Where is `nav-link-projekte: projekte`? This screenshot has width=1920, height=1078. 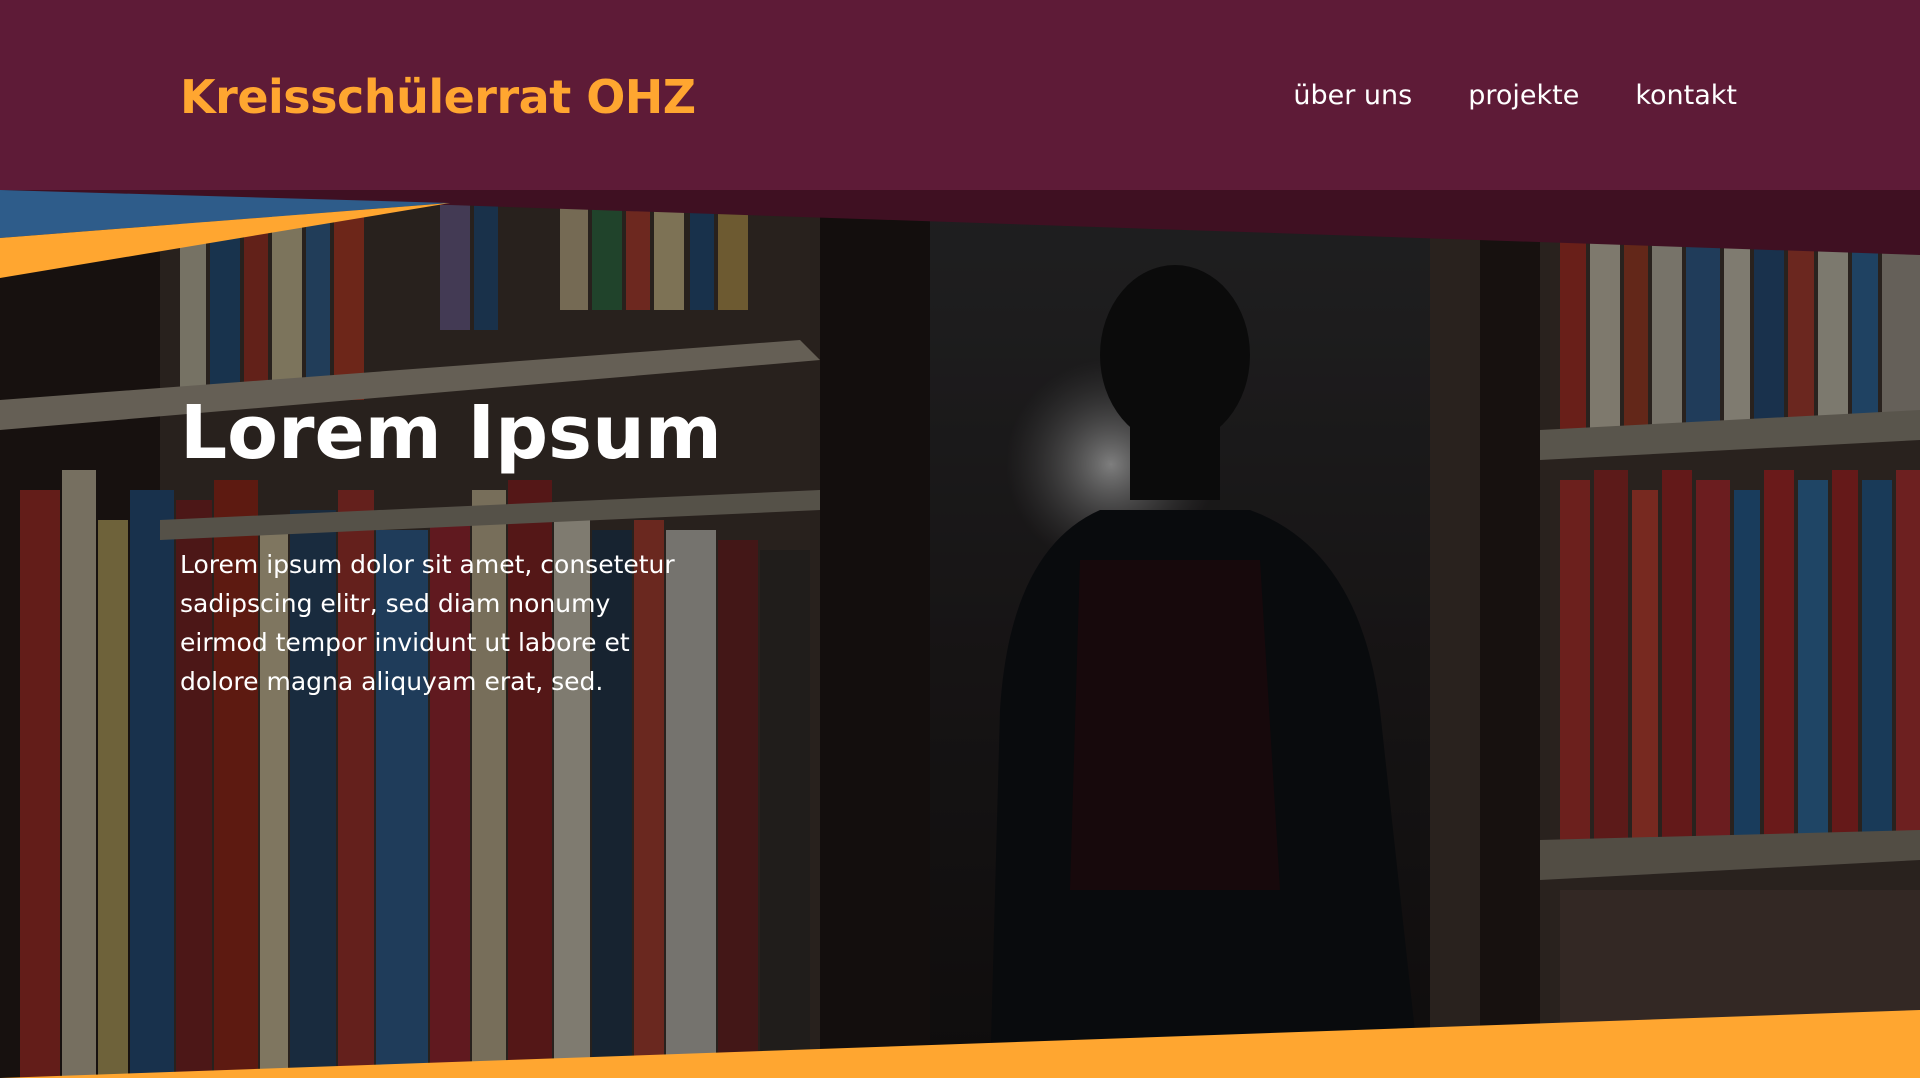 nav-link-projekte: projekte is located at coordinates (1523, 95).